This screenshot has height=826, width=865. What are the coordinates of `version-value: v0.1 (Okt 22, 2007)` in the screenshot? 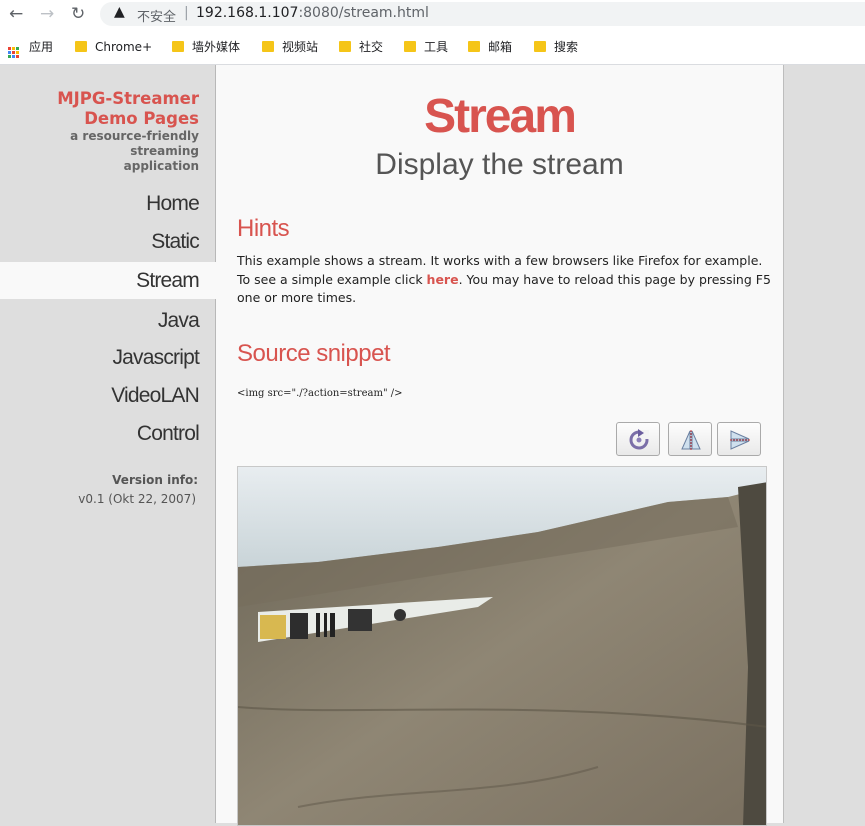 It's located at (137, 499).